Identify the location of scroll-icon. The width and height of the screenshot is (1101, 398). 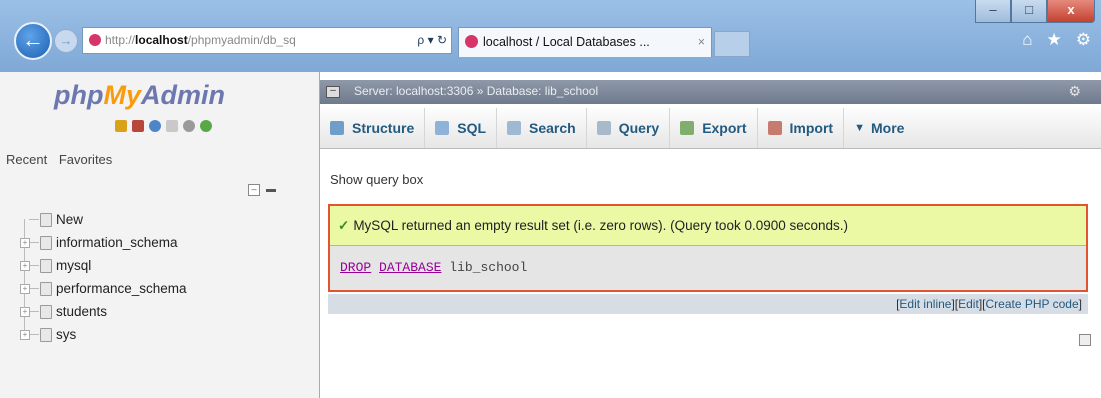
(1085, 340).